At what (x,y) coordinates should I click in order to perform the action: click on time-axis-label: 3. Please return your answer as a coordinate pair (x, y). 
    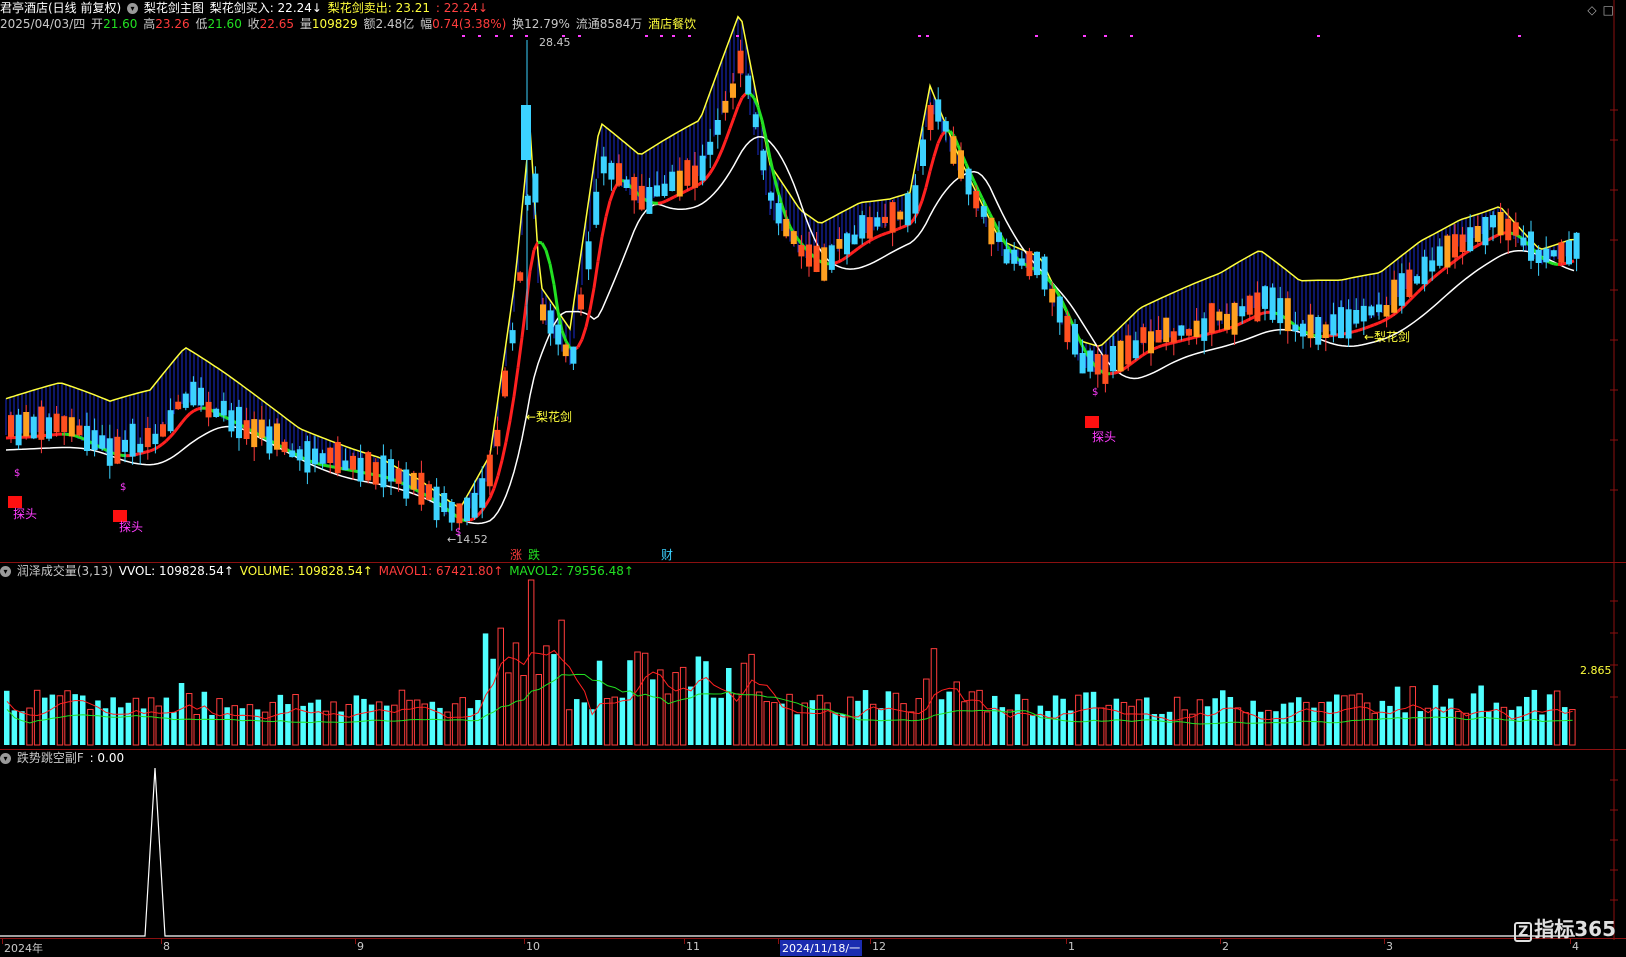
    Looking at the image, I should click on (1389, 946).